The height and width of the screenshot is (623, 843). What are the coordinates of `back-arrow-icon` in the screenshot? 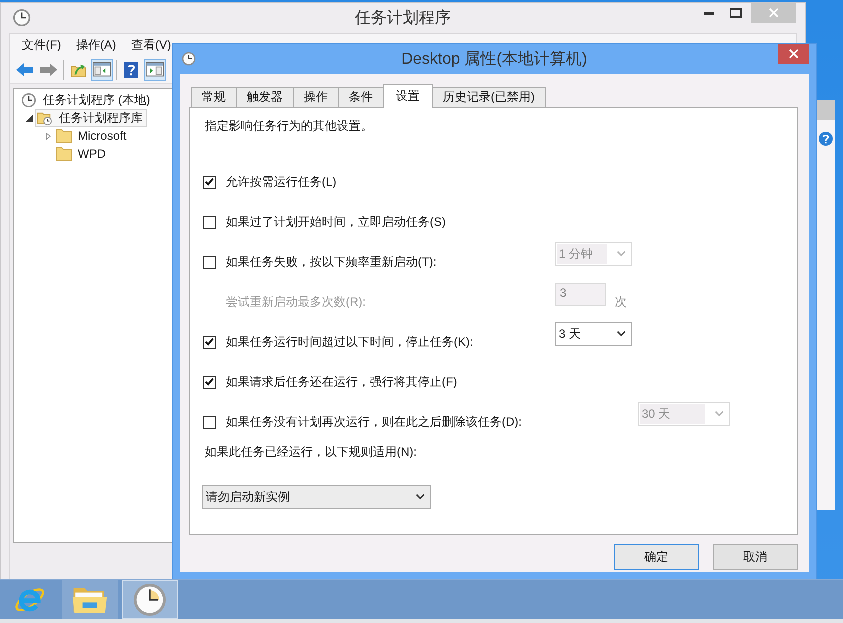 It's located at (25, 69).